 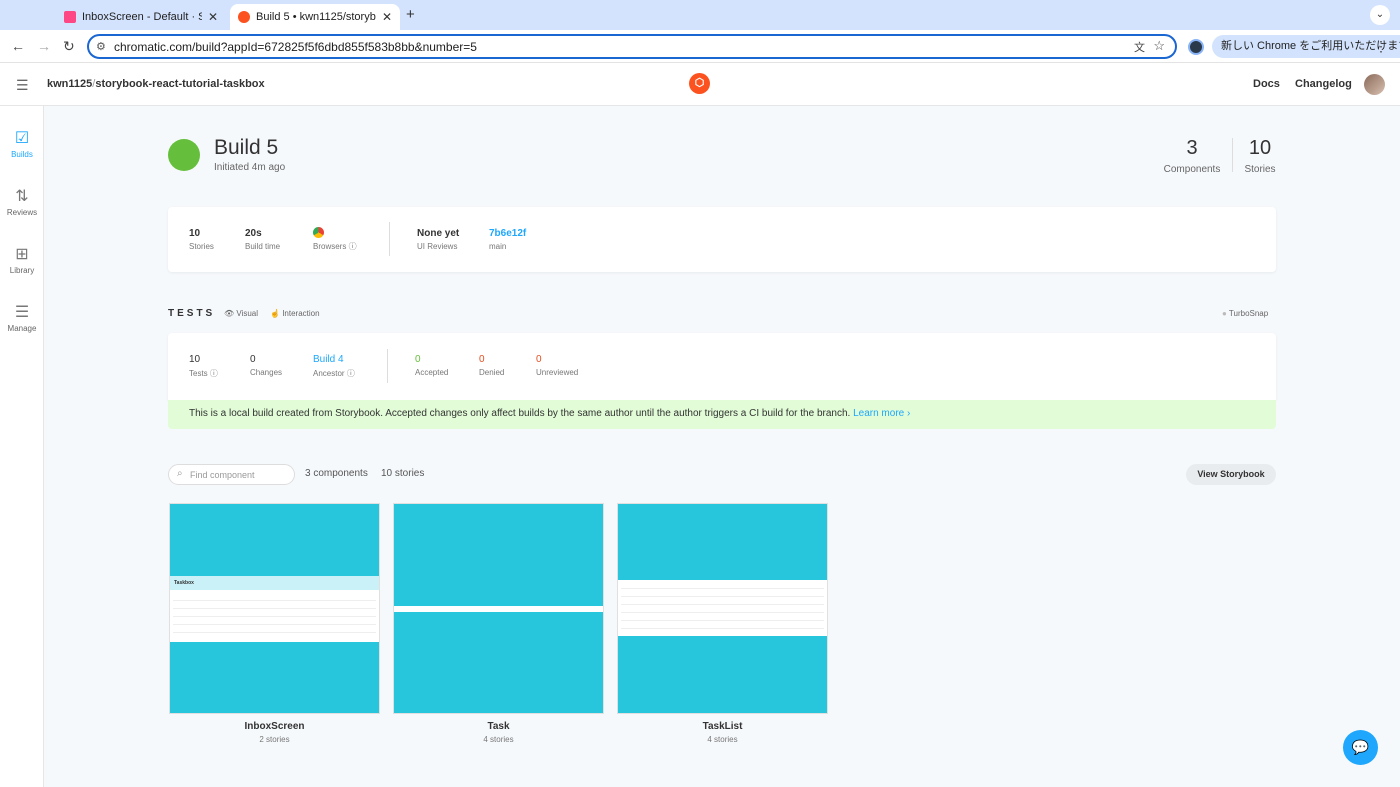 I want to click on sidebar: ☑ Builds ⇅ Reviews ⊞ Library ☰ Manage, so click(x=22, y=446).